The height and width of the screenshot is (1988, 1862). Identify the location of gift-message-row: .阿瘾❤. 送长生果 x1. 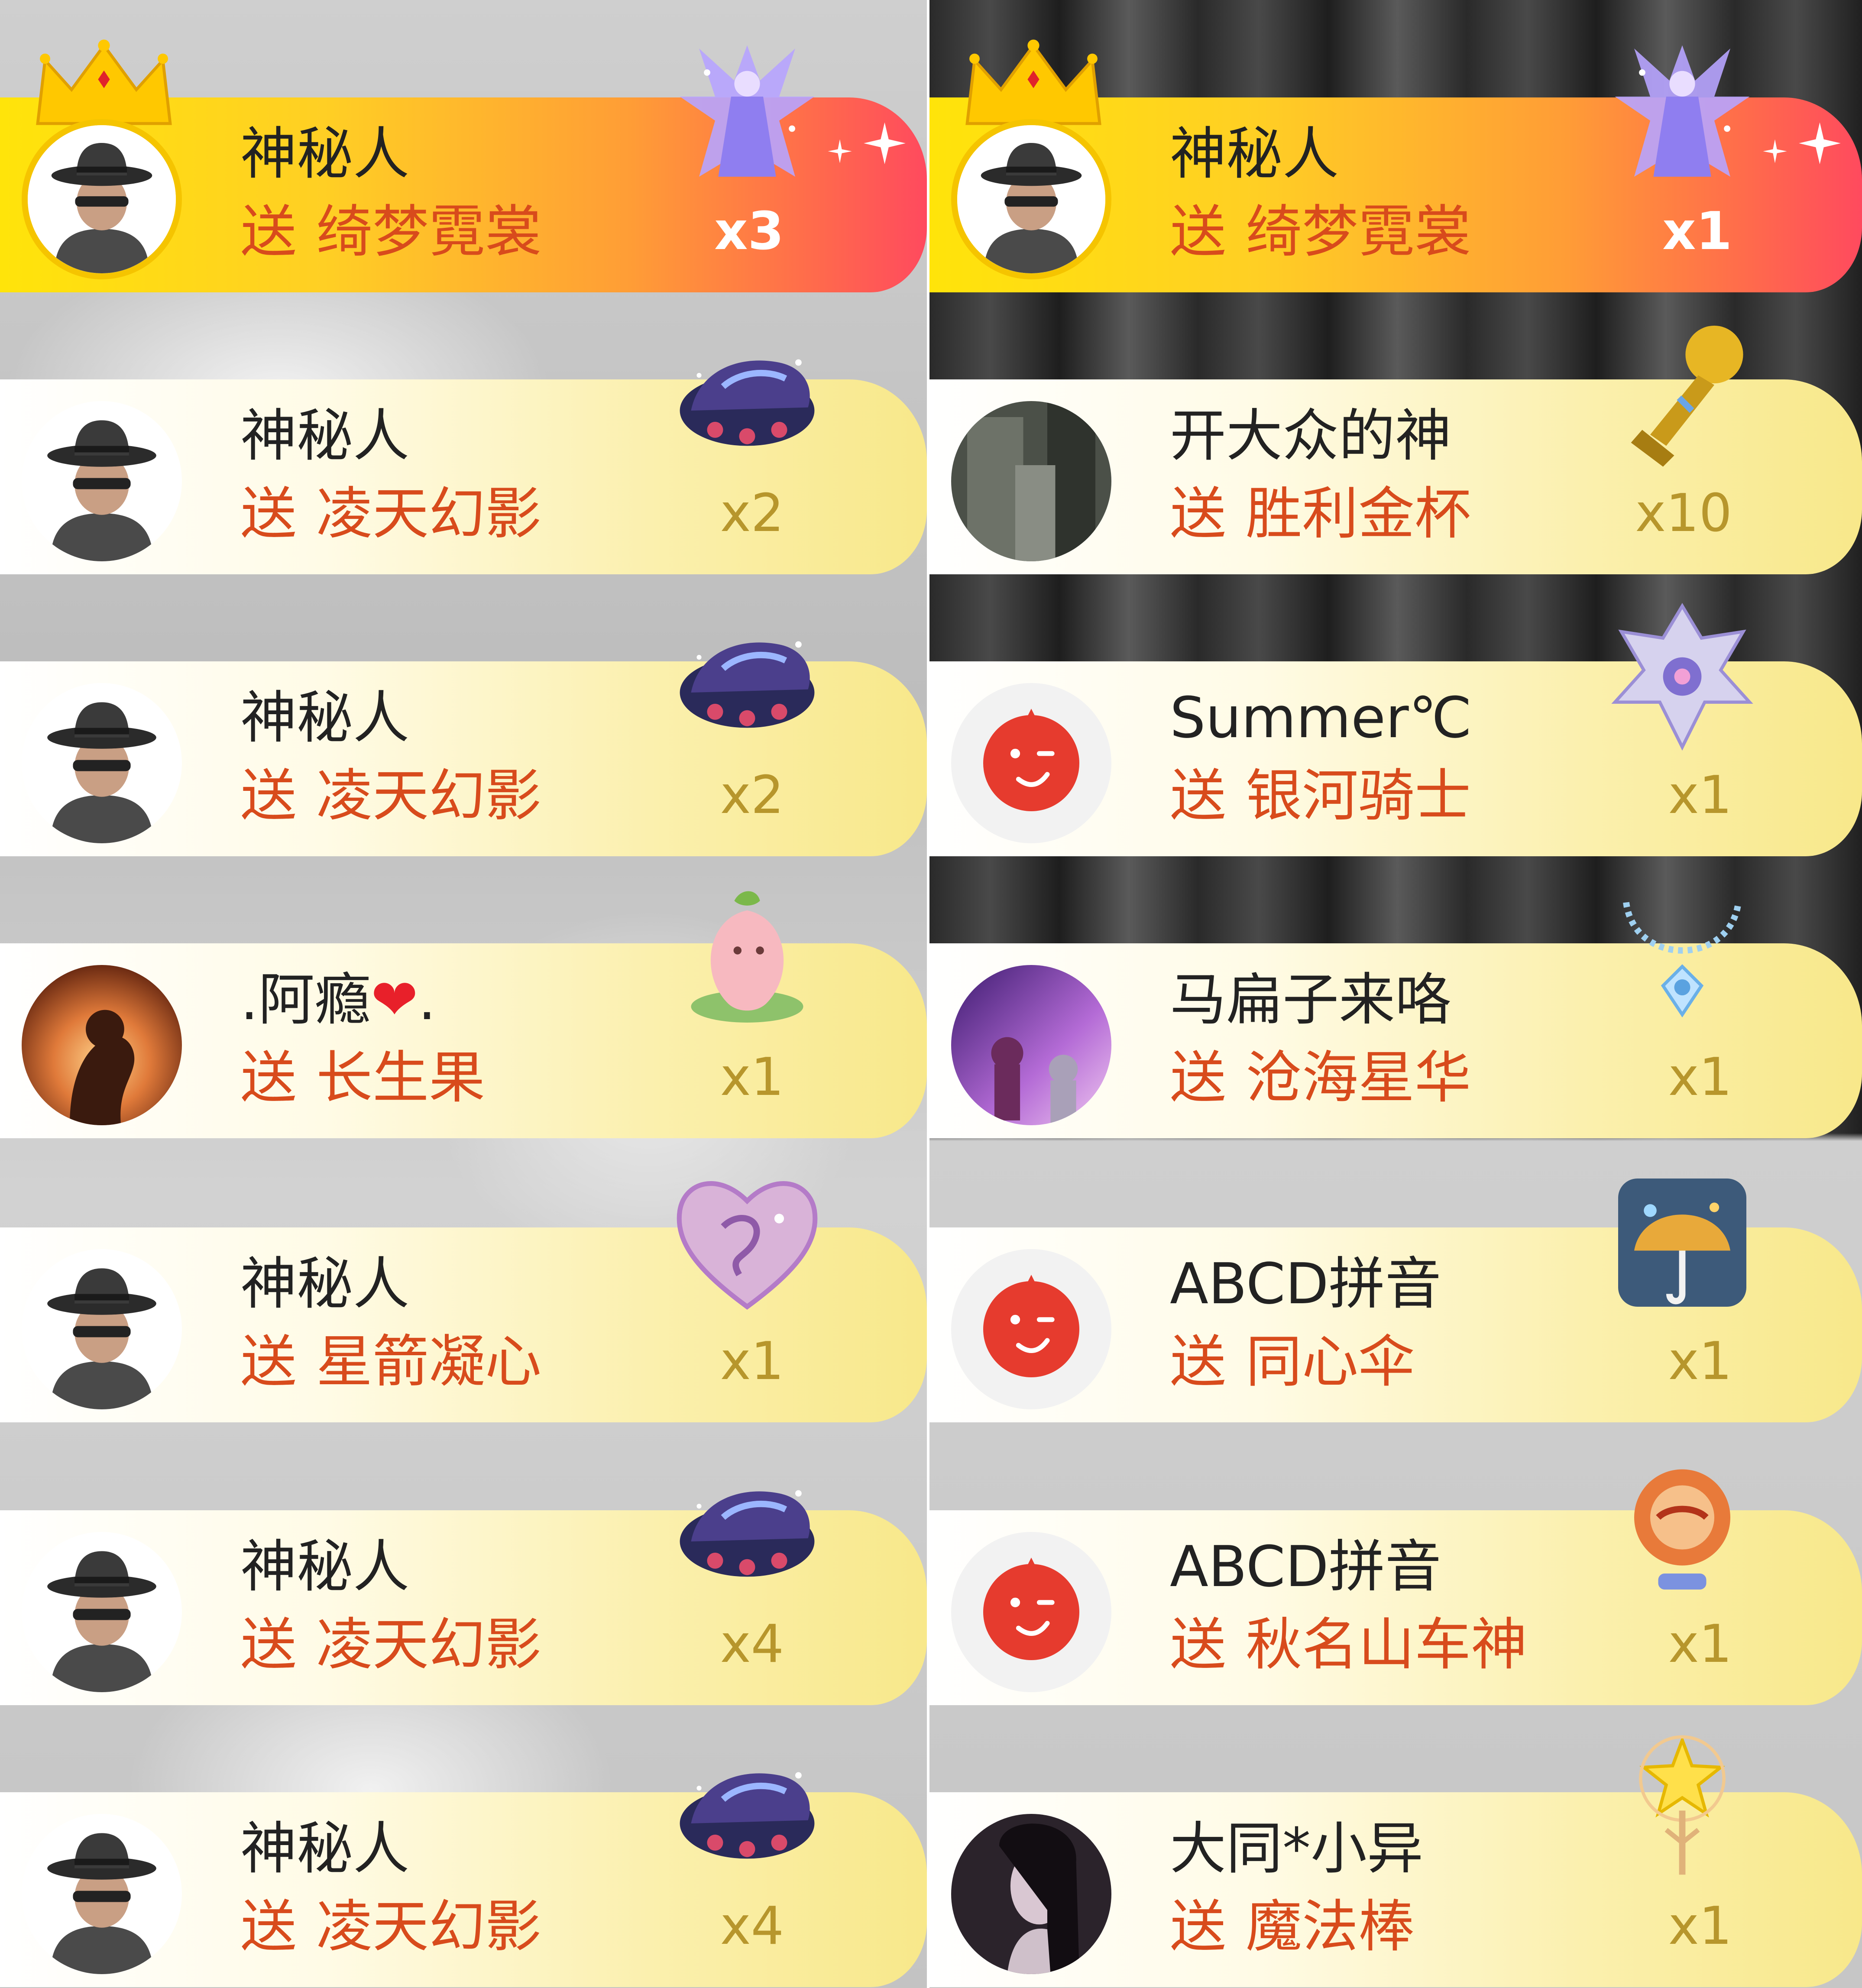
(464, 1040).